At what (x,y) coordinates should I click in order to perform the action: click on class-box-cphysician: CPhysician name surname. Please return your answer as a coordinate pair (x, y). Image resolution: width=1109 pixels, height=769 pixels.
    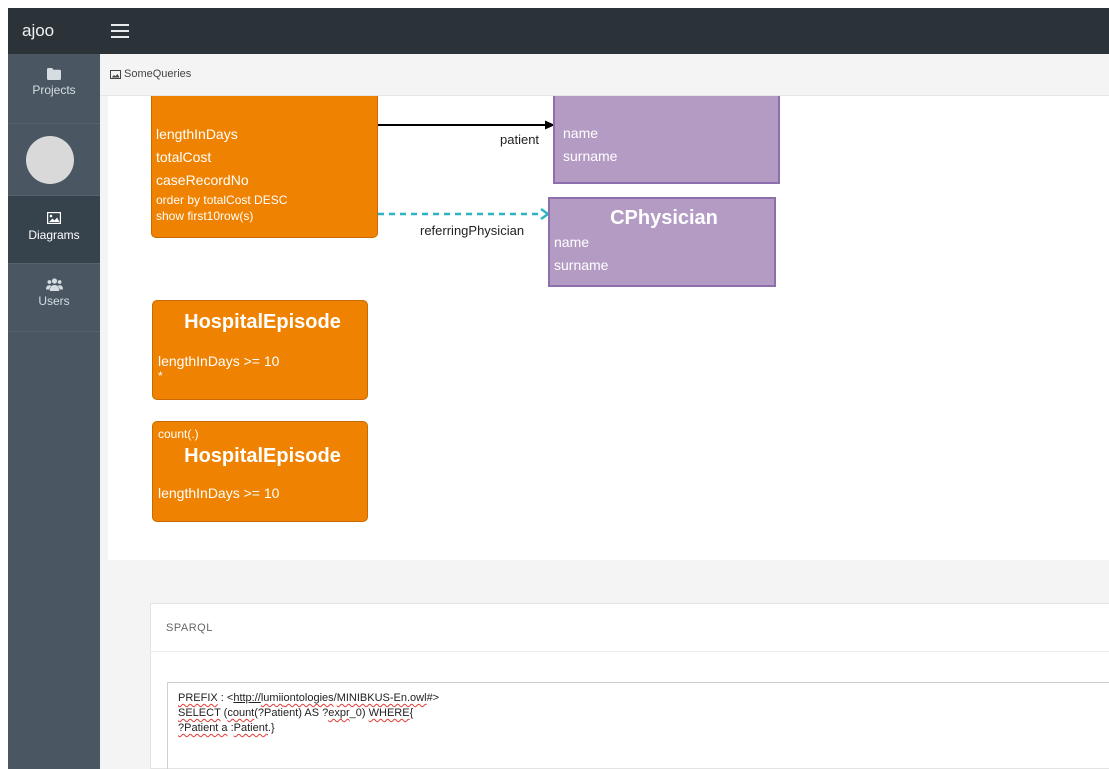
    Looking at the image, I should click on (662, 242).